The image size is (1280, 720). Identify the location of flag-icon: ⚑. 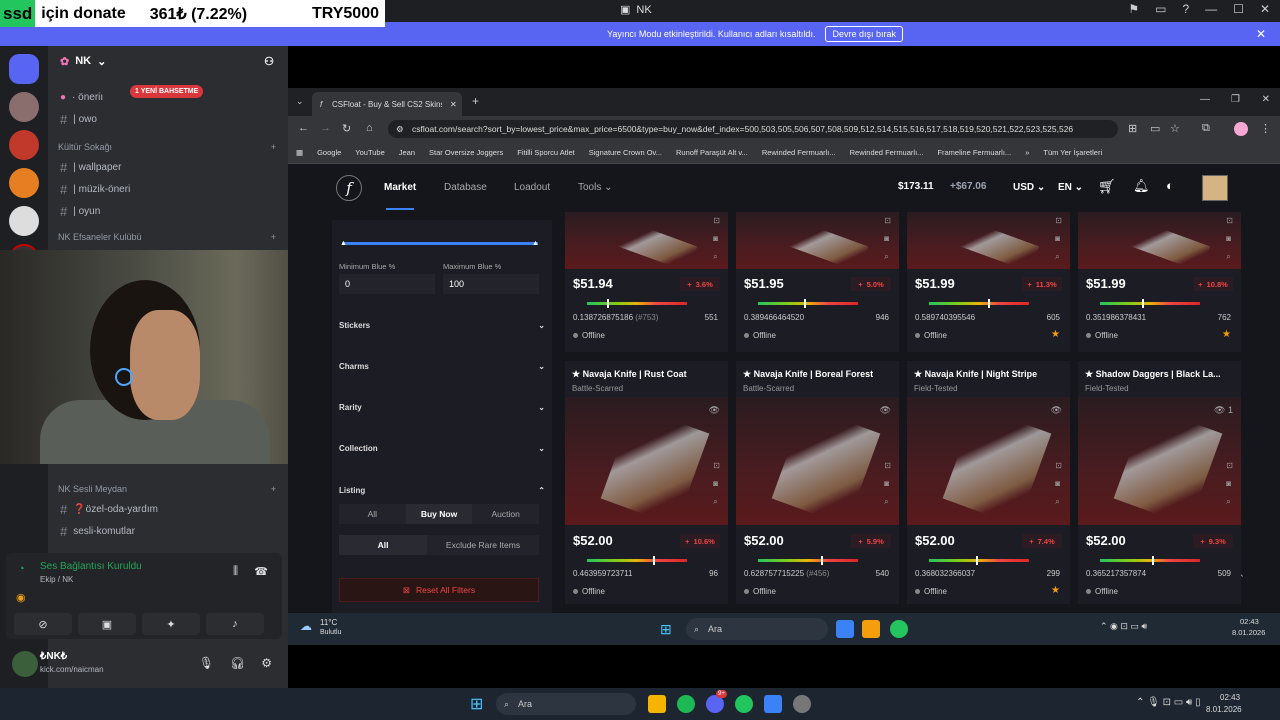
(1133, 9).